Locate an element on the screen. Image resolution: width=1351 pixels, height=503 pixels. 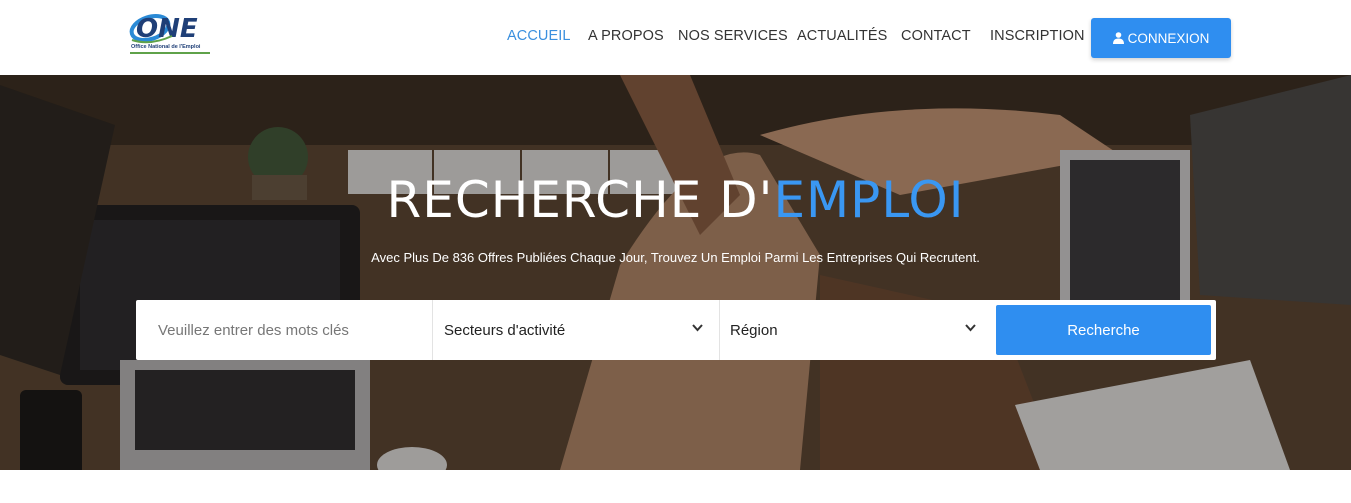
logo-tagline: Office National de l'Emploi is located at coordinates (166, 47).